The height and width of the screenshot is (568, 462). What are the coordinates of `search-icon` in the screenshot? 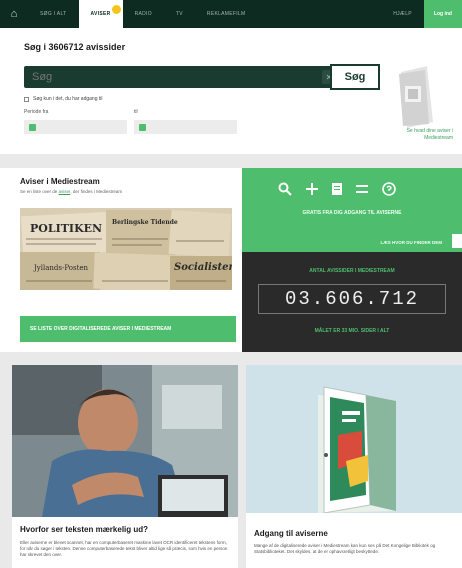 It's located at (285, 189).